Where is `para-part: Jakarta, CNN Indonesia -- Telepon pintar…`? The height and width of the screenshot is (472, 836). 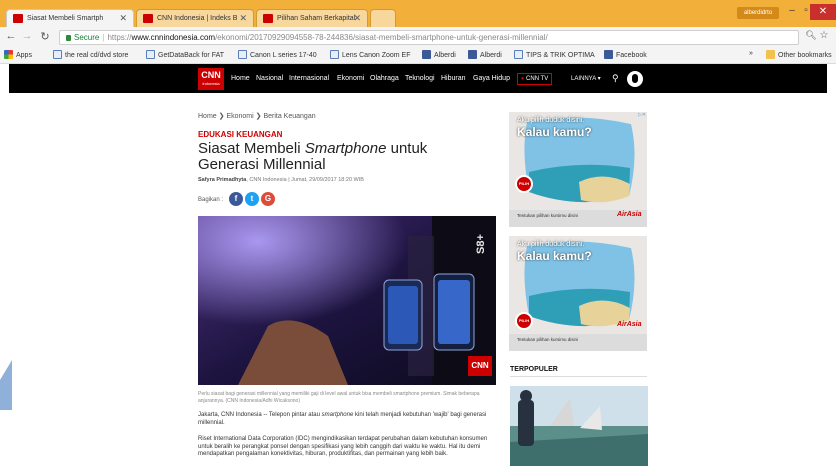 para-part: Jakarta, CNN Indonesia -- Telepon pintar… is located at coordinates (260, 415).